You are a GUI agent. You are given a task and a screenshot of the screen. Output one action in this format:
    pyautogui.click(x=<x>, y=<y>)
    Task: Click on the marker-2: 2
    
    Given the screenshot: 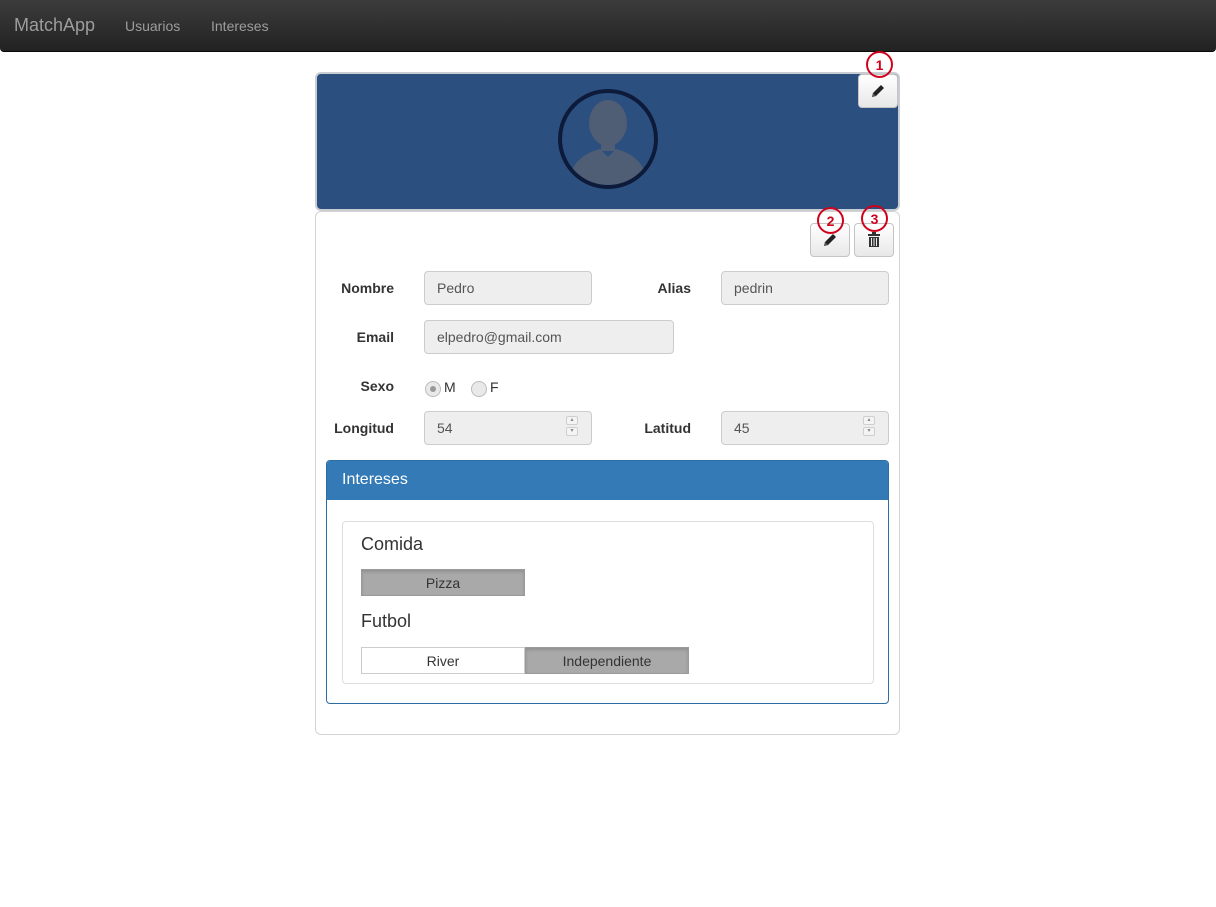 What is the action you would take?
    pyautogui.click(x=830, y=220)
    